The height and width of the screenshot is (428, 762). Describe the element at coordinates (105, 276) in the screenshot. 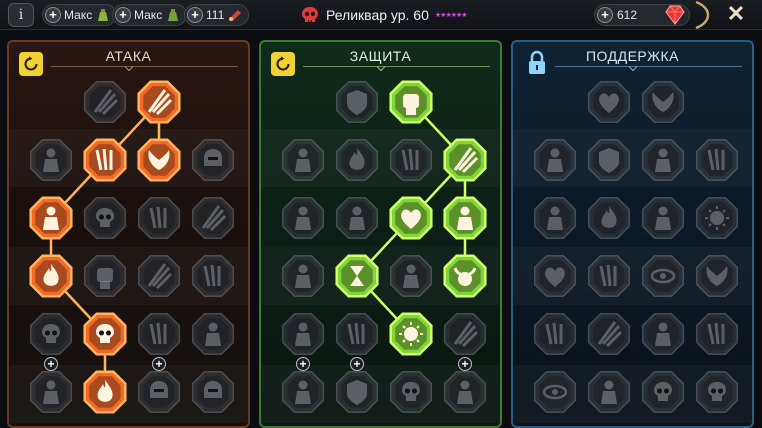

I see `attack-skill-node-fist` at that location.